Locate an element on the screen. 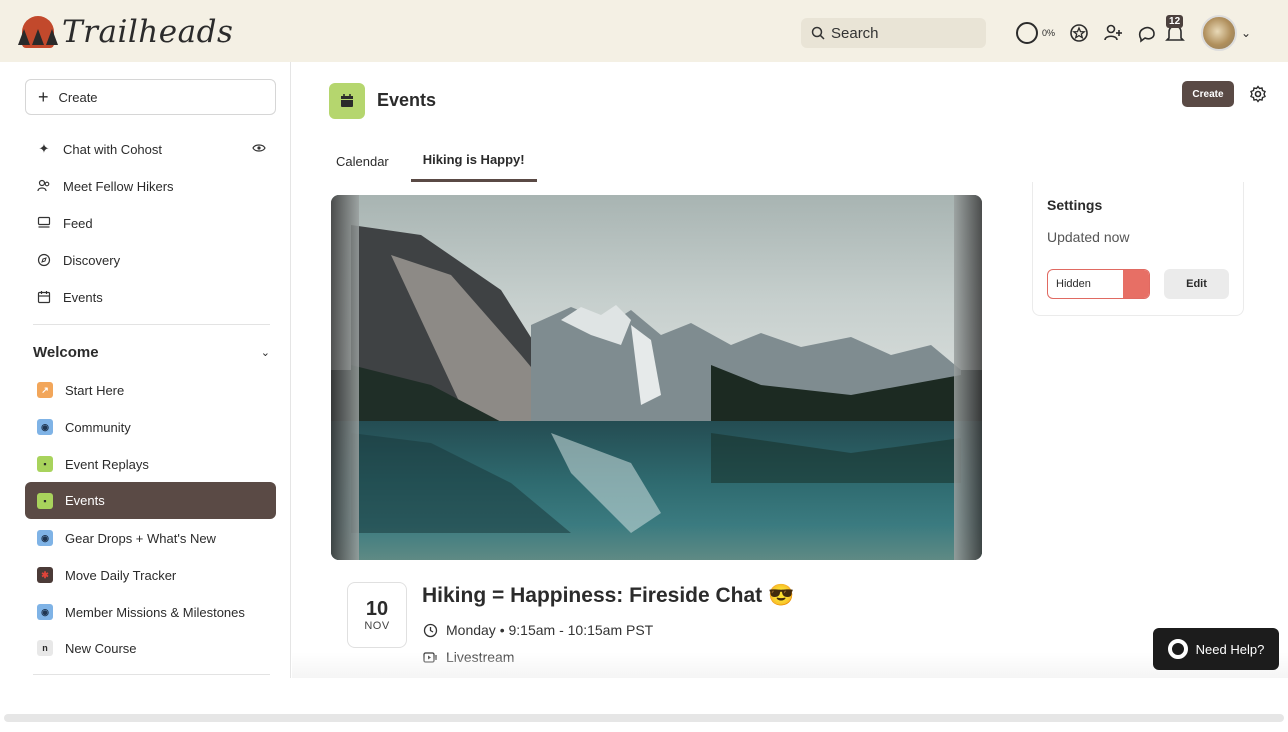 The width and height of the screenshot is (1288, 732). sparkle-icon: ✦ is located at coordinates (44, 148).